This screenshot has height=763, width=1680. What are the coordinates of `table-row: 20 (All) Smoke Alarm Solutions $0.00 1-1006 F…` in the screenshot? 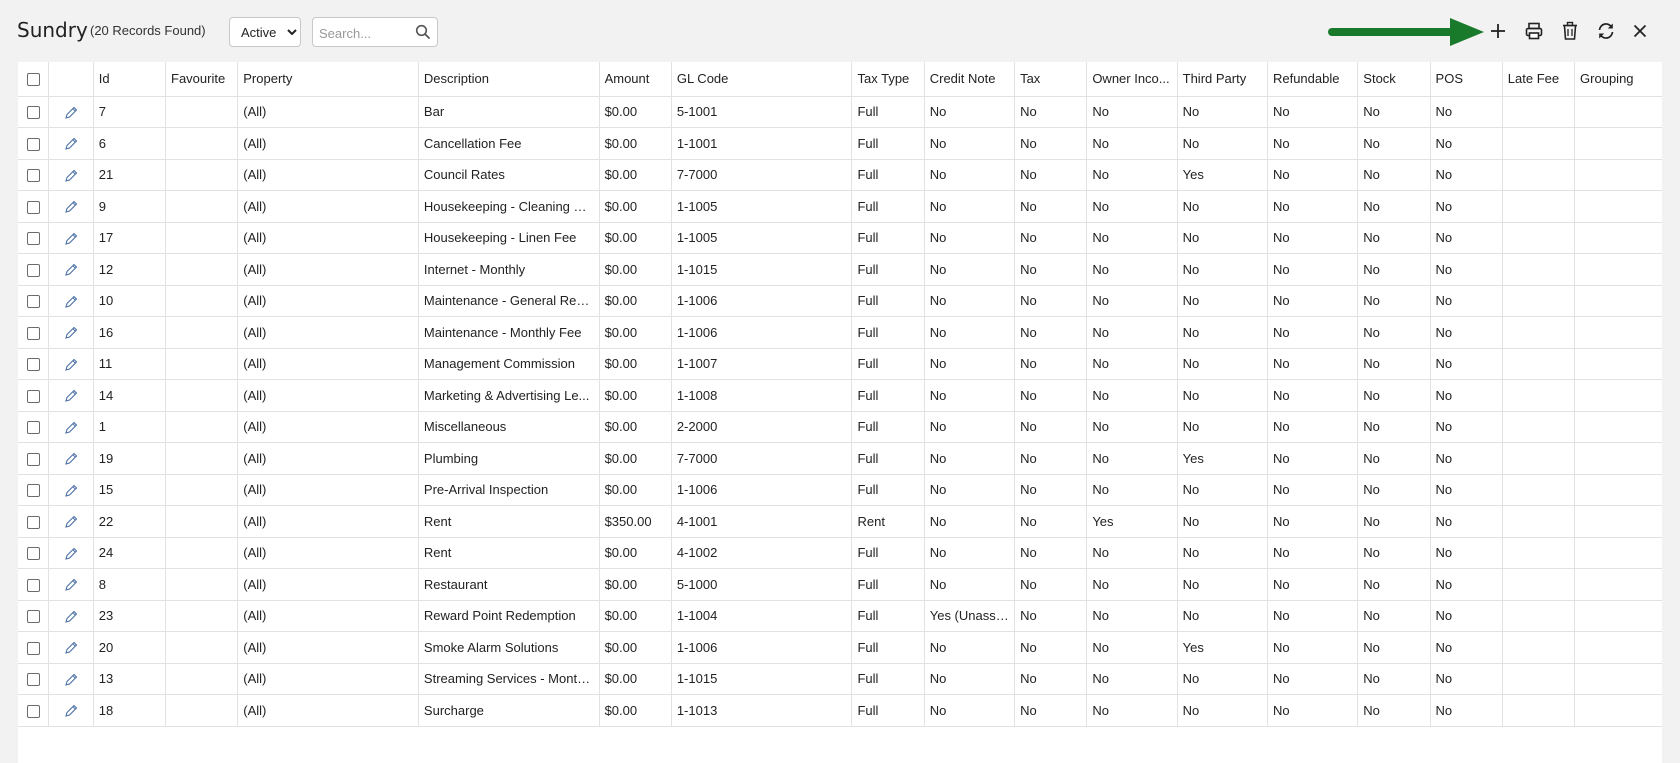 It's located at (840, 647).